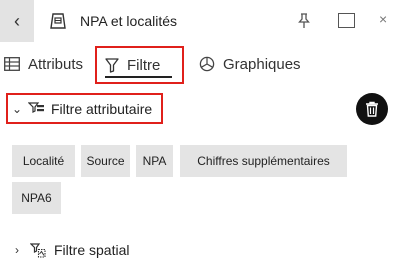 This screenshot has width=409, height=275. Describe the element at coordinates (144, 65) in the screenshot. I see `tab-label: Filtre` at that location.